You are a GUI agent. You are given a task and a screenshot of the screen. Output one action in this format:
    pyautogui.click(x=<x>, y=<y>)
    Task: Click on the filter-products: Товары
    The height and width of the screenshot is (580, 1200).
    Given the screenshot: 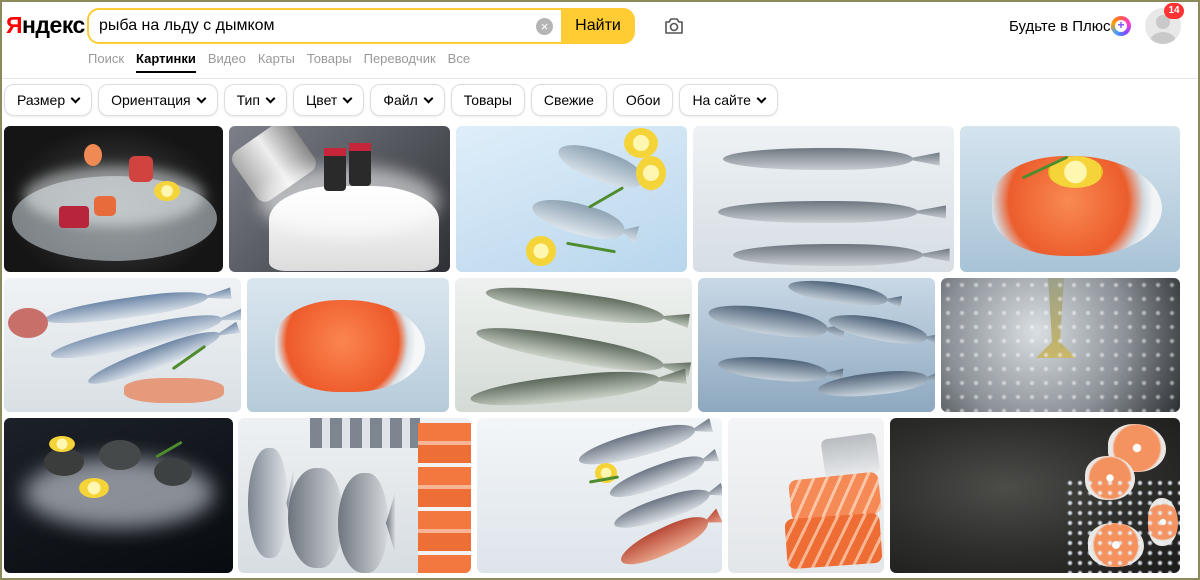 What is the action you would take?
    pyautogui.click(x=487, y=100)
    